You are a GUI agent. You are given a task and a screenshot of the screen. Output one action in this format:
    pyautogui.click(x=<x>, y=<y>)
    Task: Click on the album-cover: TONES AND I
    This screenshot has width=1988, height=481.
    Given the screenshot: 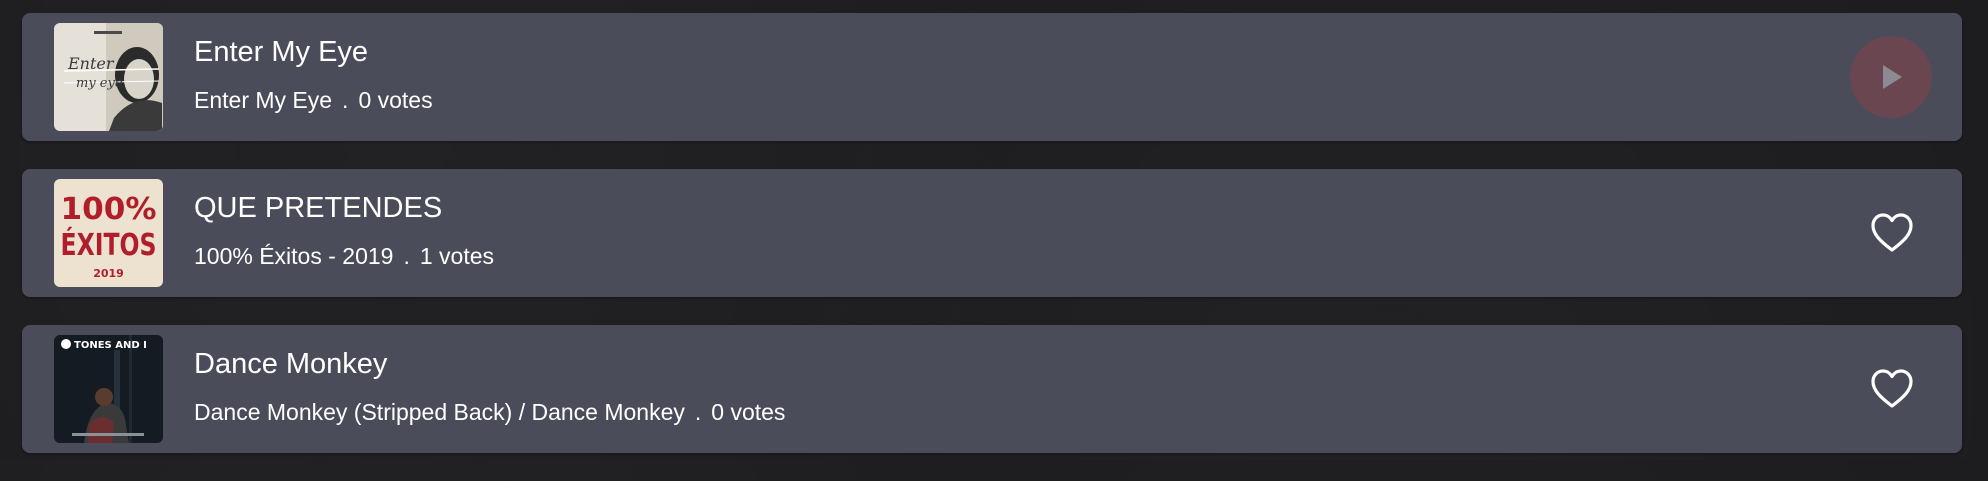 What is the action you would take?
    pyautogui.click(x=108, y=389)
    